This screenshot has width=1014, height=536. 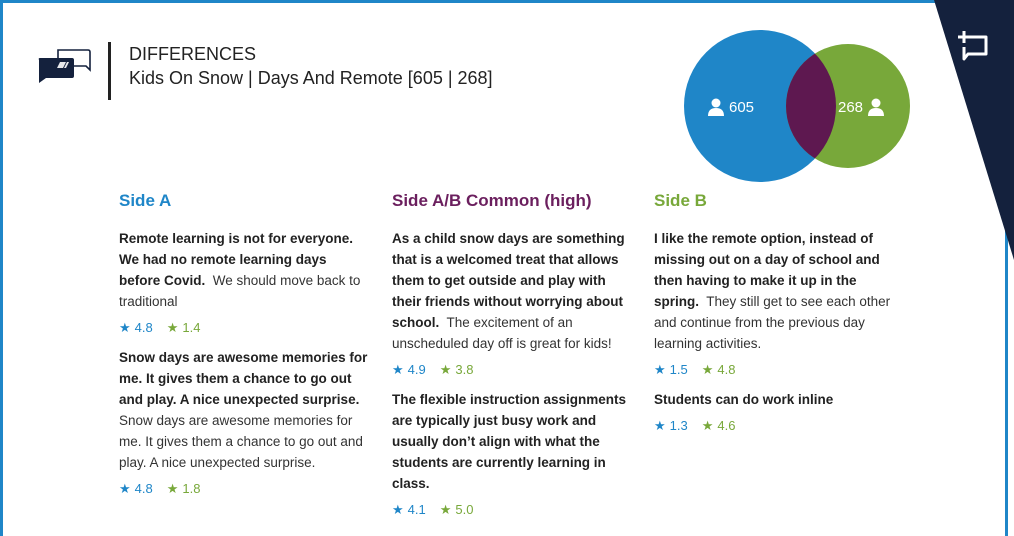 What do you see at coordinates (774, 426) in the screenshot?
I see `ratings: ★ 1.3 ★ 4.6` at bounding box center [774, 426].